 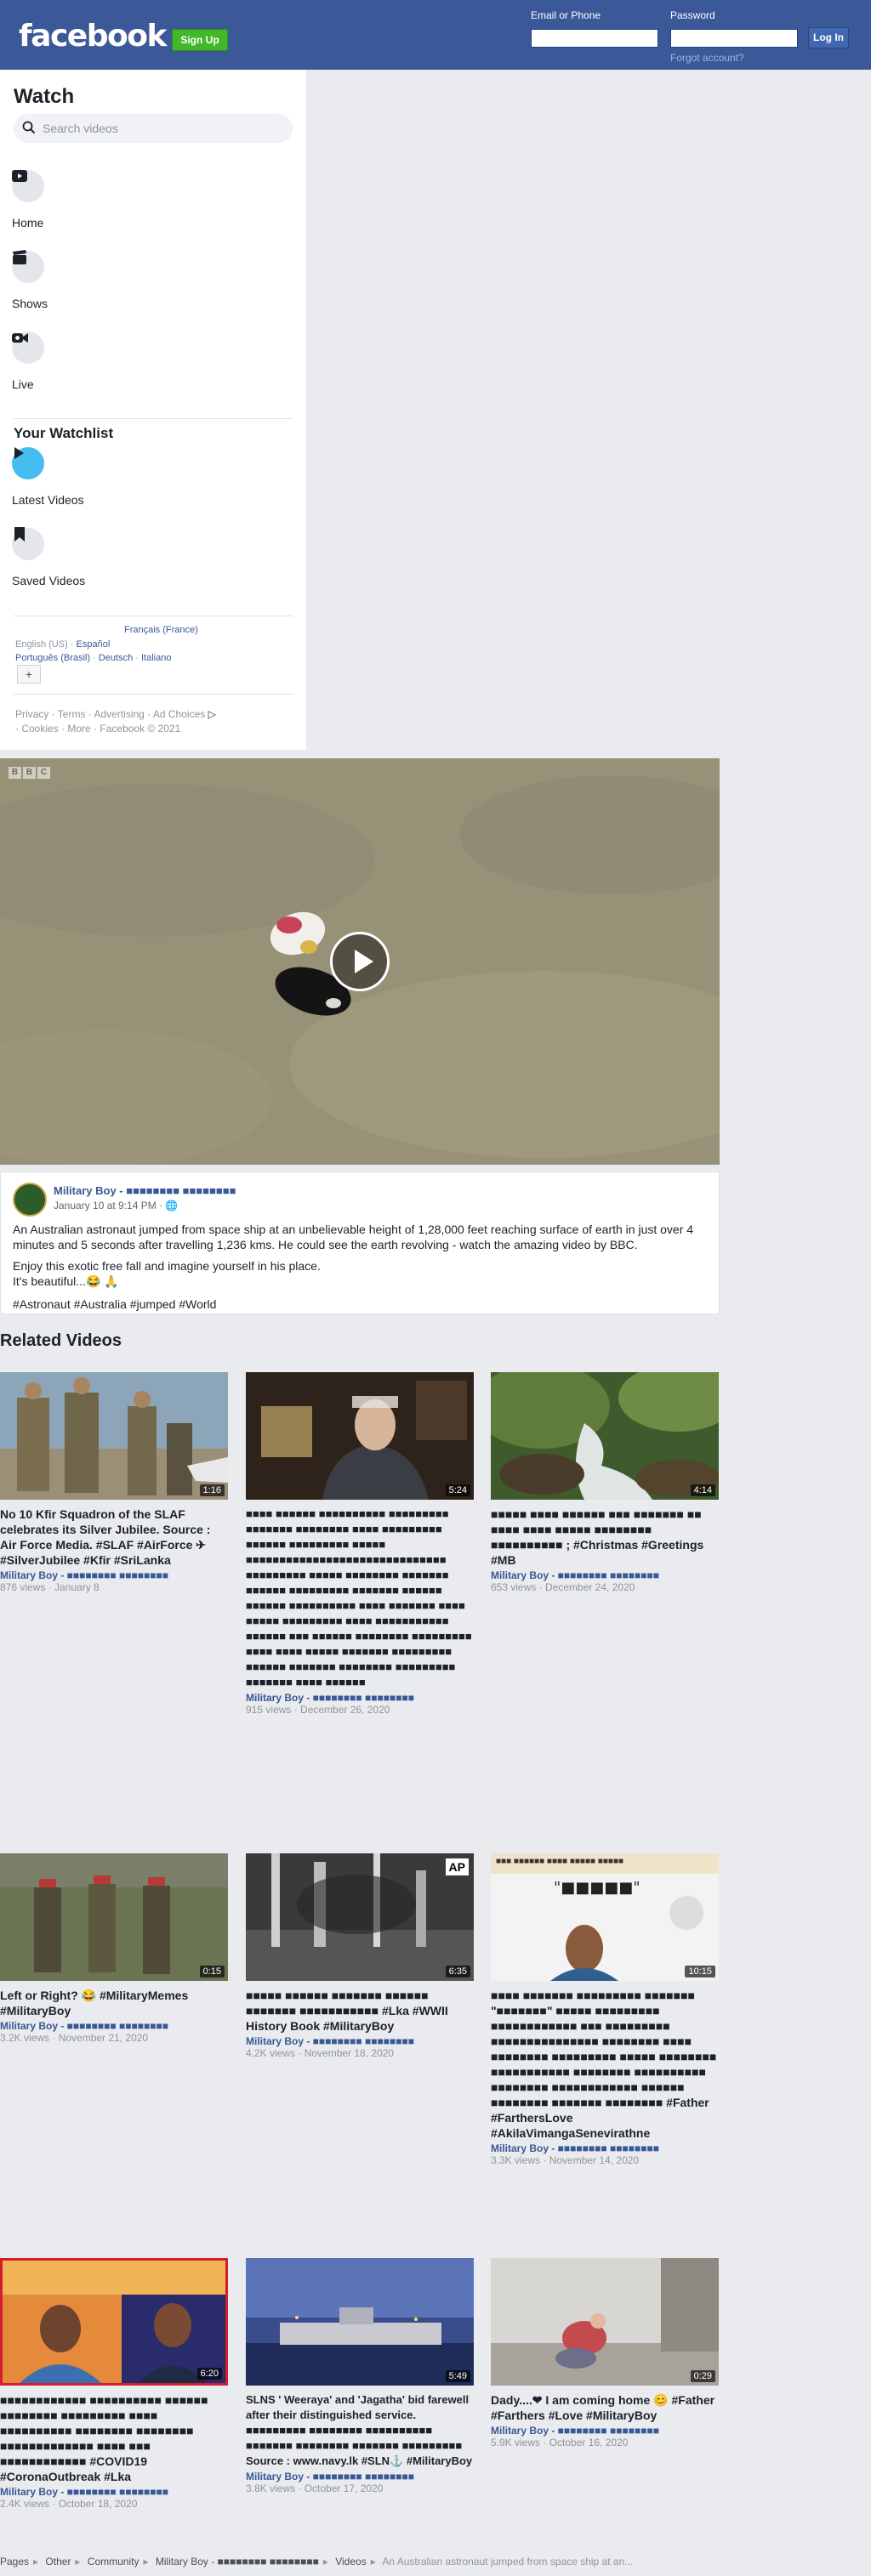 I want to click on sidebar-item-shows: Shows, so click(x=139, y=280).